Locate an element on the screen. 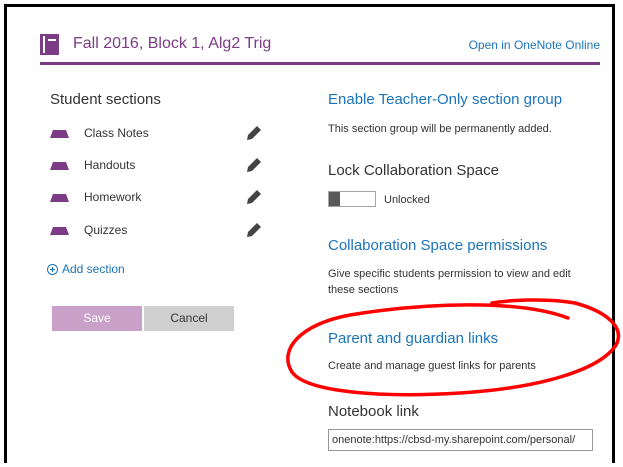 This screenshot has width=623, height=467. notebook-link-heading: Notebook link is located at coordinates (373, 411).